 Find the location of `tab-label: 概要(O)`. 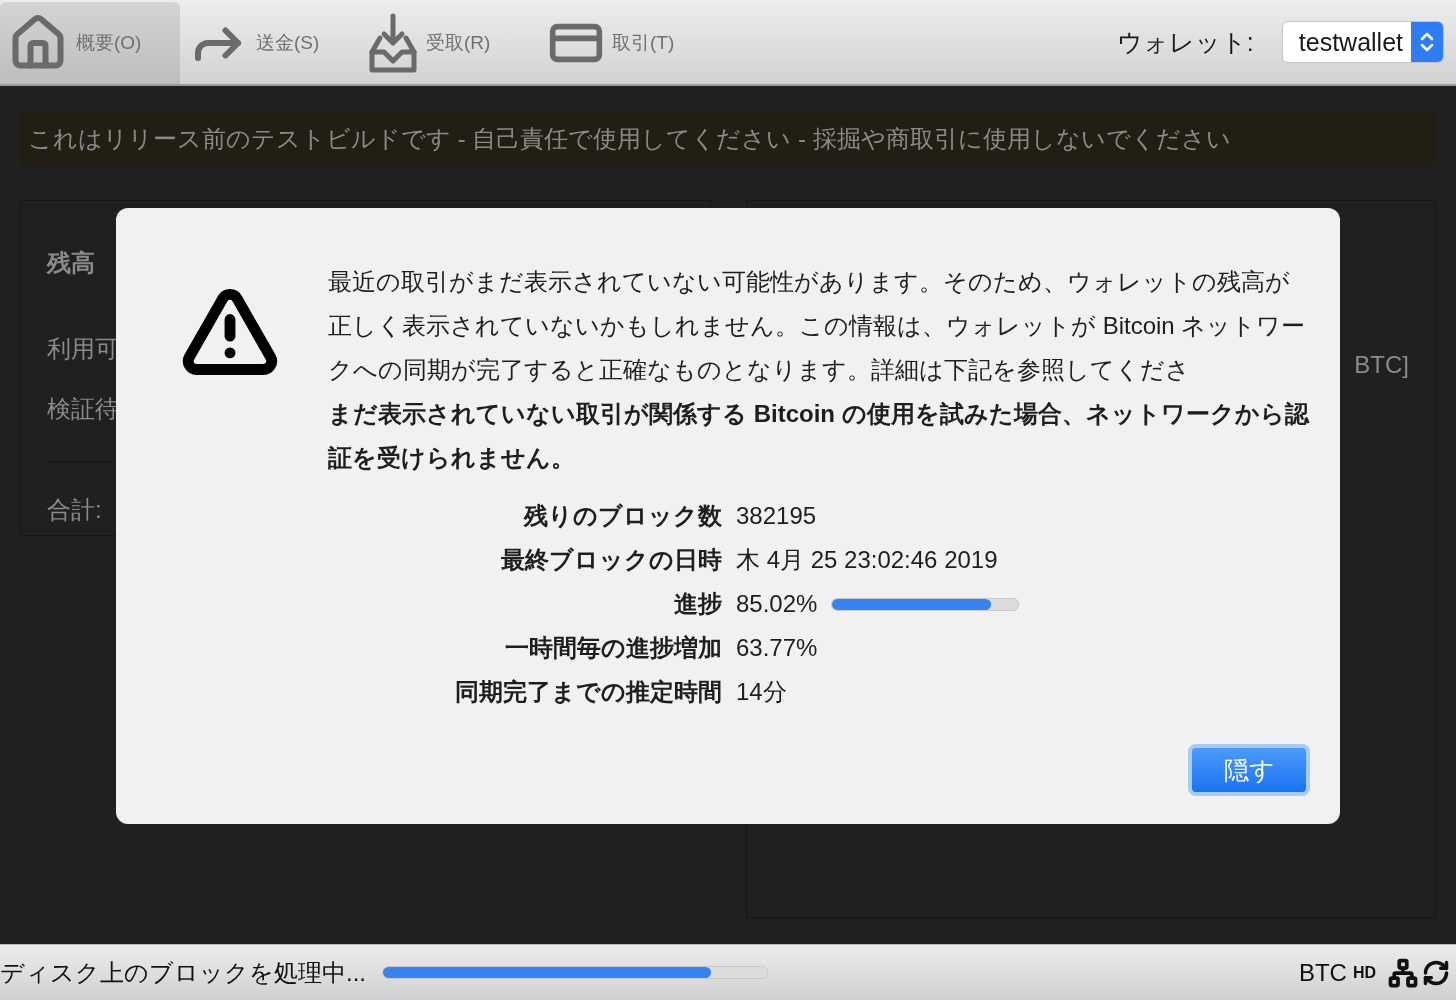

tab-label: 概要(O) is located at coordinates (109, 43).